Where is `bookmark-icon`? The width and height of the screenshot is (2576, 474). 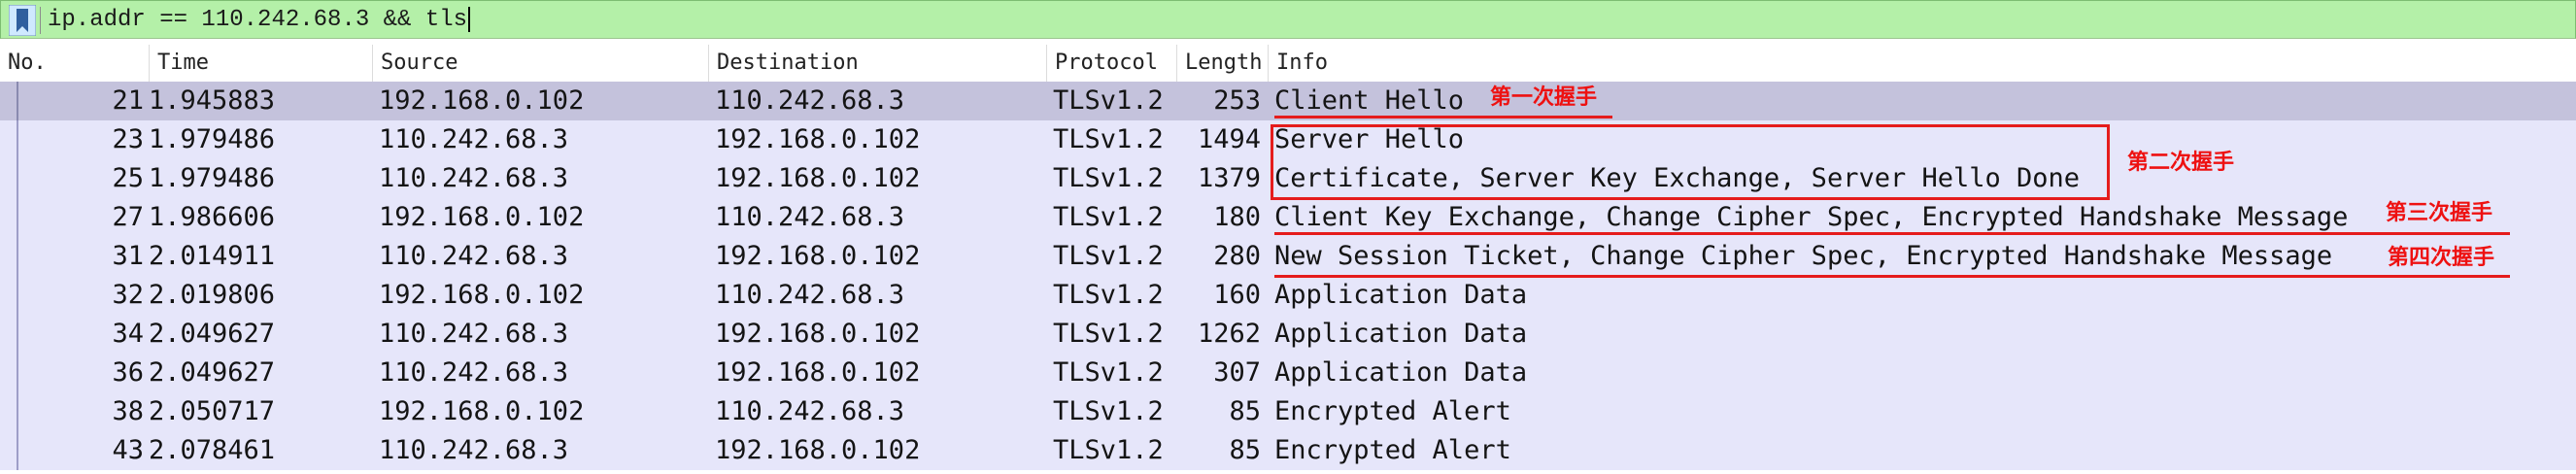 bookmark-icon is located at coordinates (22, 20).